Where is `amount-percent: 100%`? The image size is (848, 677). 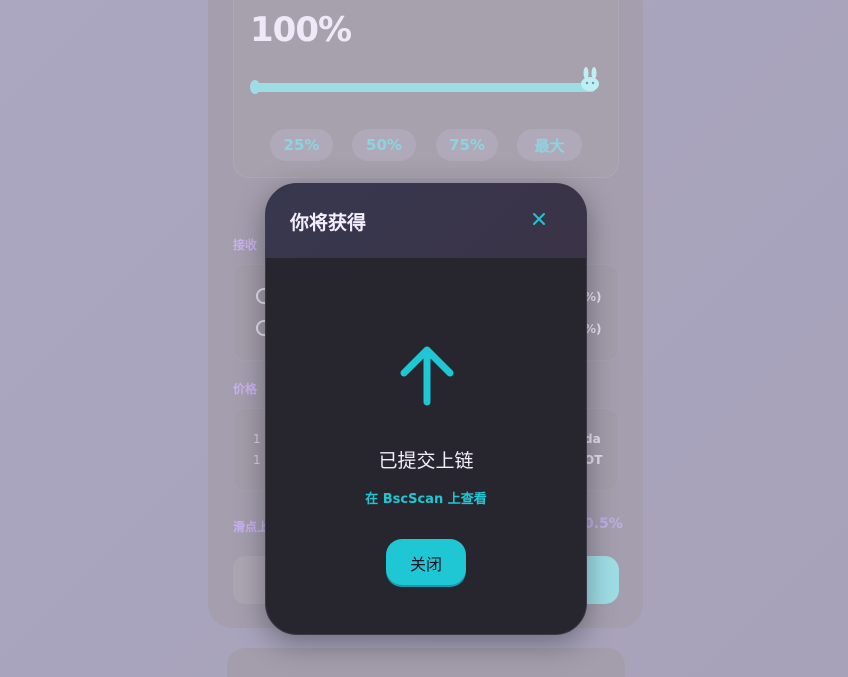 amount-percent: 100% is located at coordinates (301, 30).